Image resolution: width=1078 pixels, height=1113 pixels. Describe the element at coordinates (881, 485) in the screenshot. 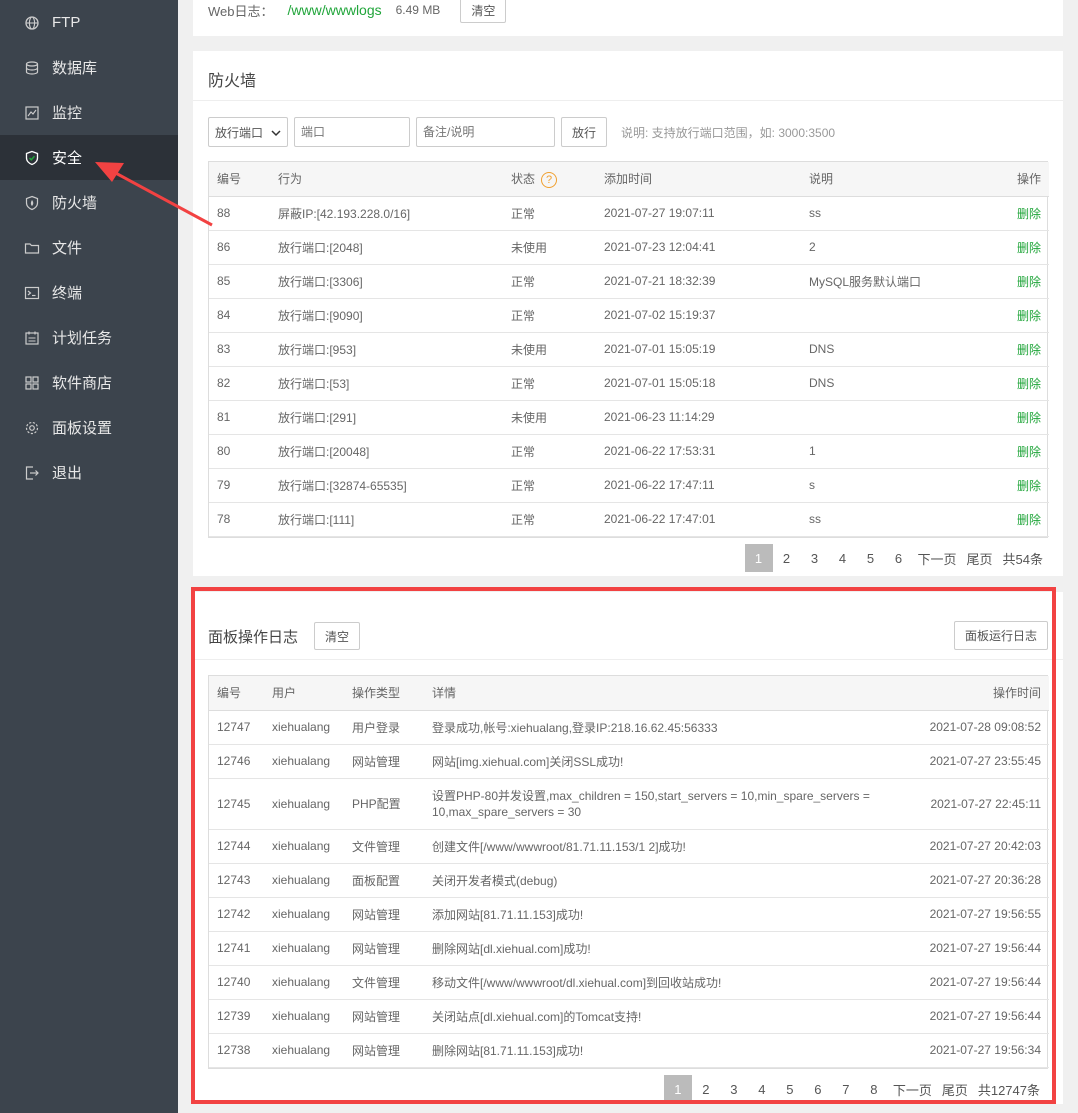

I see `table-cell: s` at that location.